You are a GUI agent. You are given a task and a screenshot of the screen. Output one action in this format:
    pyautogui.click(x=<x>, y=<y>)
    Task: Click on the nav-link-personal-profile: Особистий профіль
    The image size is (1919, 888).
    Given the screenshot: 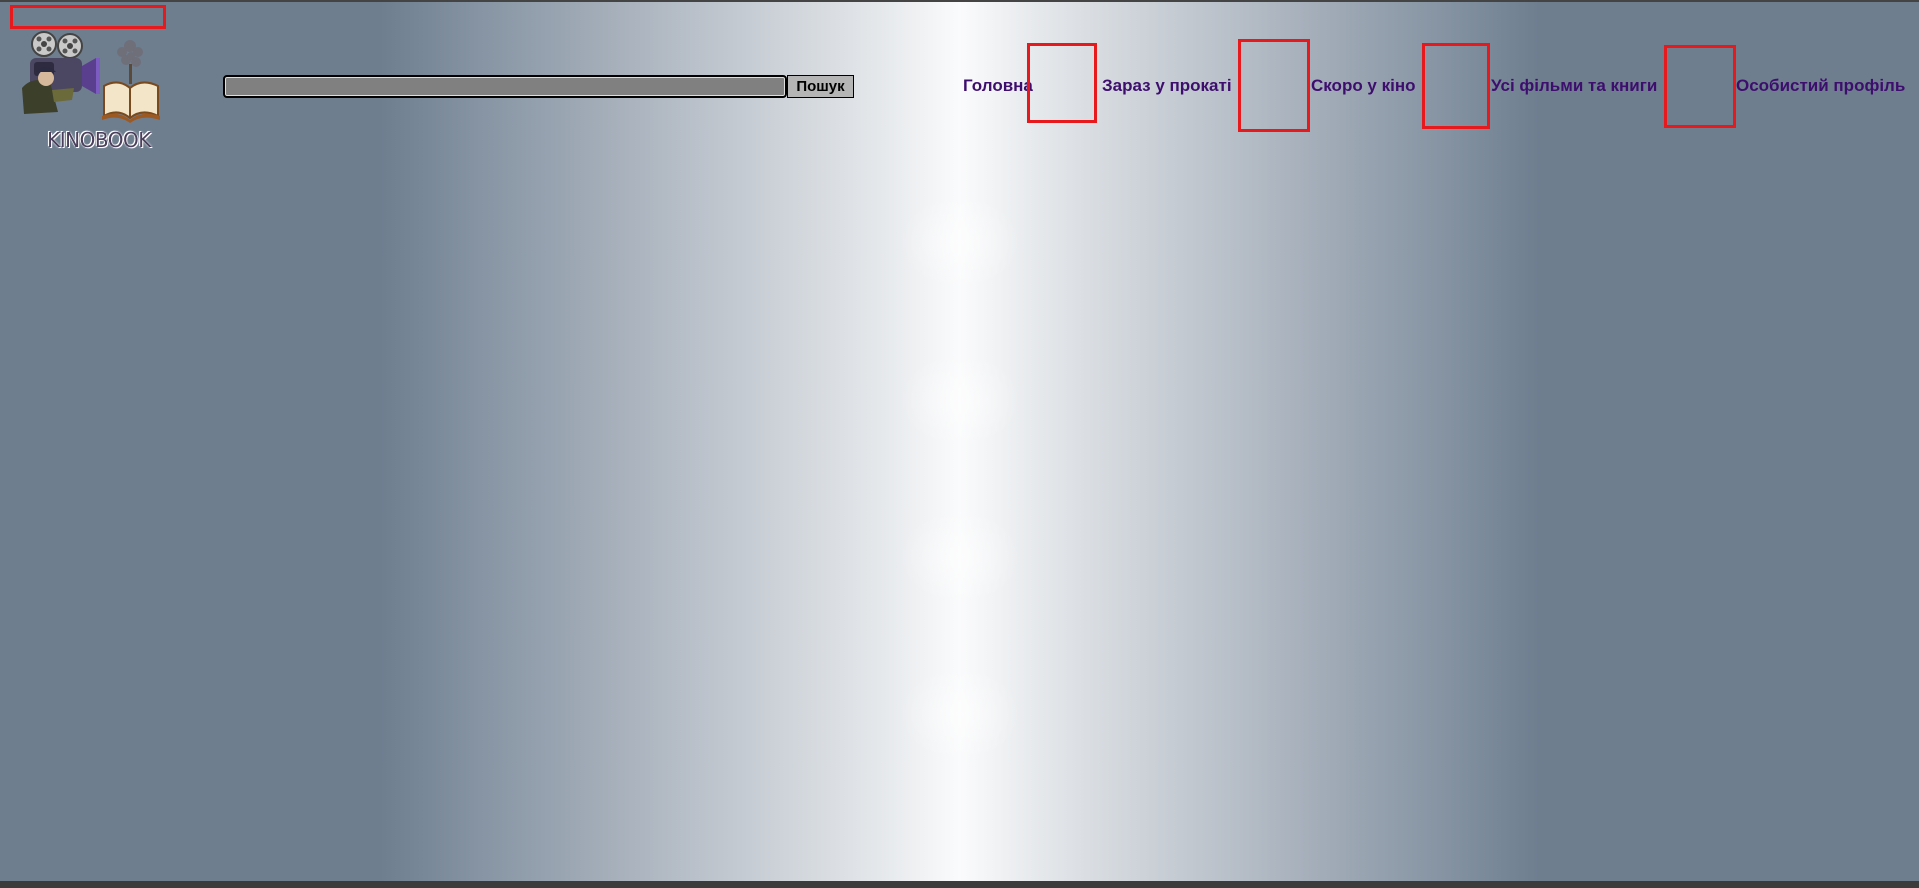 What is the action you would take?
    pyautogui.click(x=1820, y=86)
    